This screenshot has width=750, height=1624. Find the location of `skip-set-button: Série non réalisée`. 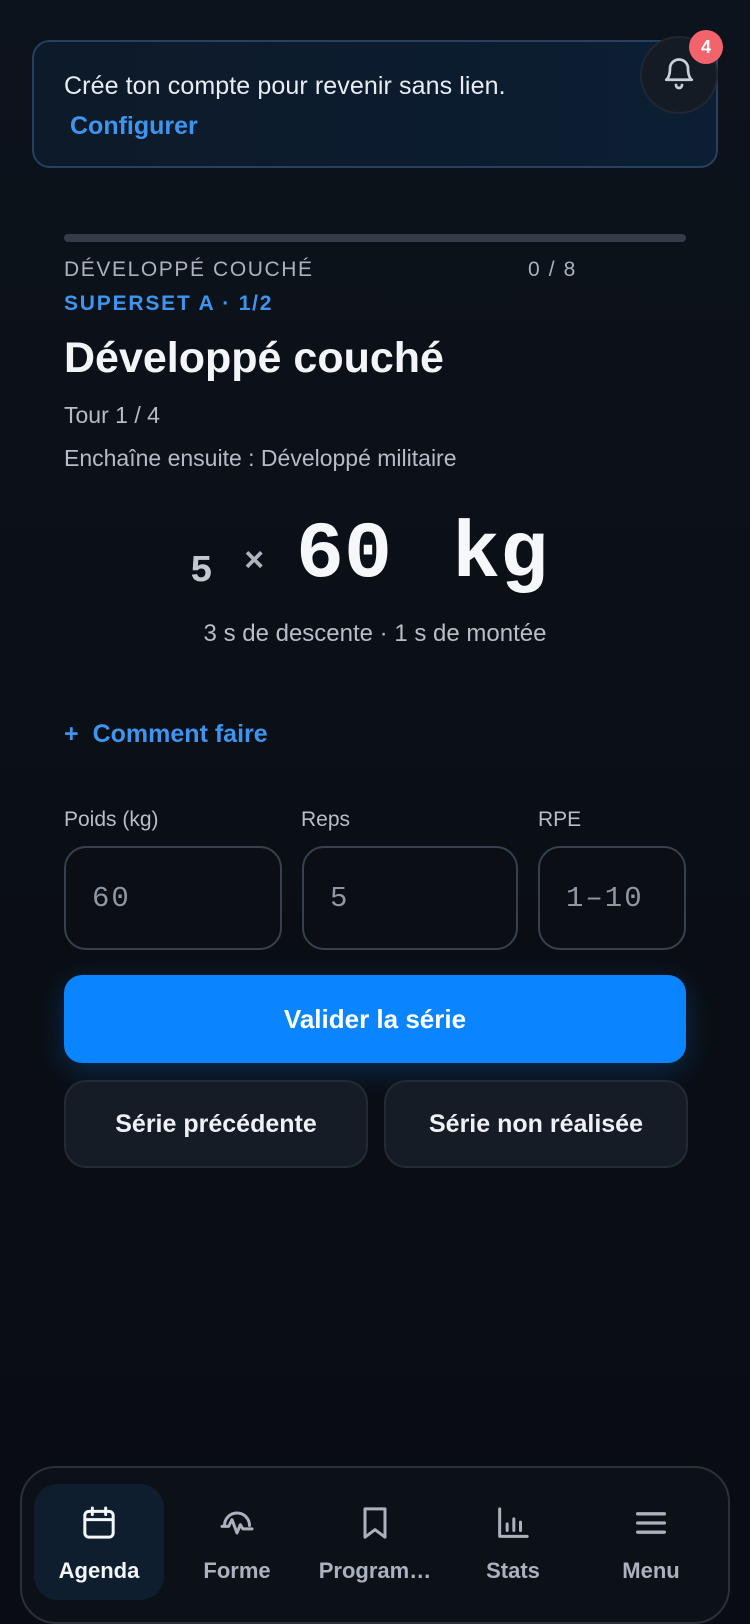

skip-set-button: Série non réalisée is located at coordinates (536, 1124).